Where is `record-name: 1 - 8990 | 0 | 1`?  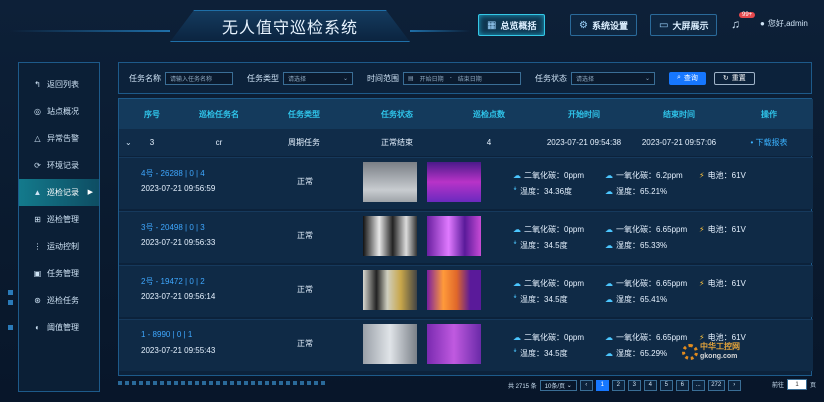
record-name: 1 - 8990 | 0 | 1 is located at coordinates (166, 334).